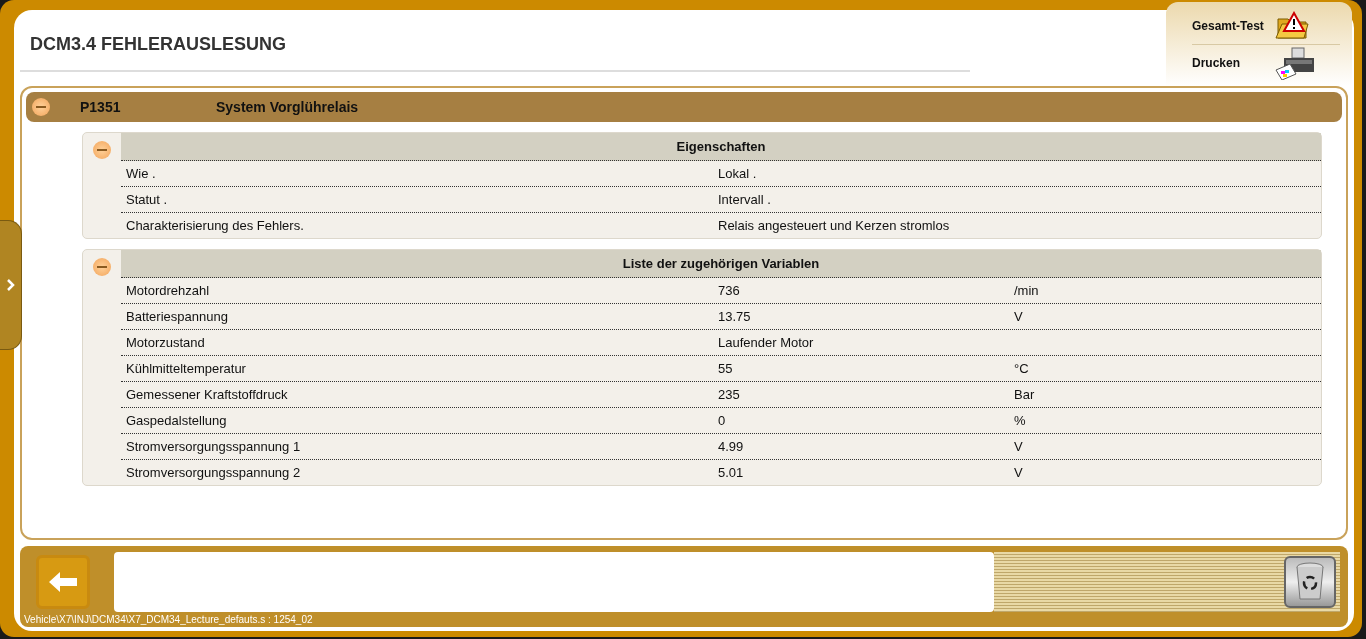  I want to click on chevron-right-icon, so click(10, 285).